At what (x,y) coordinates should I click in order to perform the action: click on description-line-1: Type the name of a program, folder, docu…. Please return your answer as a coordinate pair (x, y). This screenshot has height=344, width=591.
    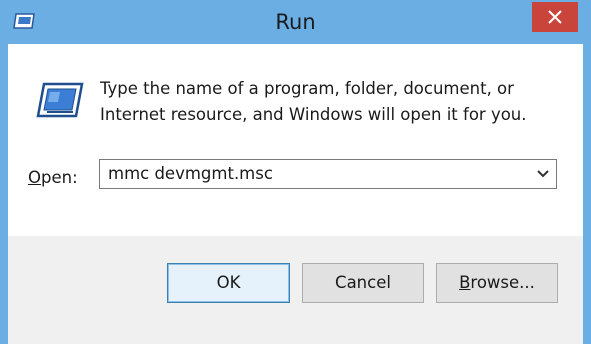
    Looking at the image, I should click on (307, 88).